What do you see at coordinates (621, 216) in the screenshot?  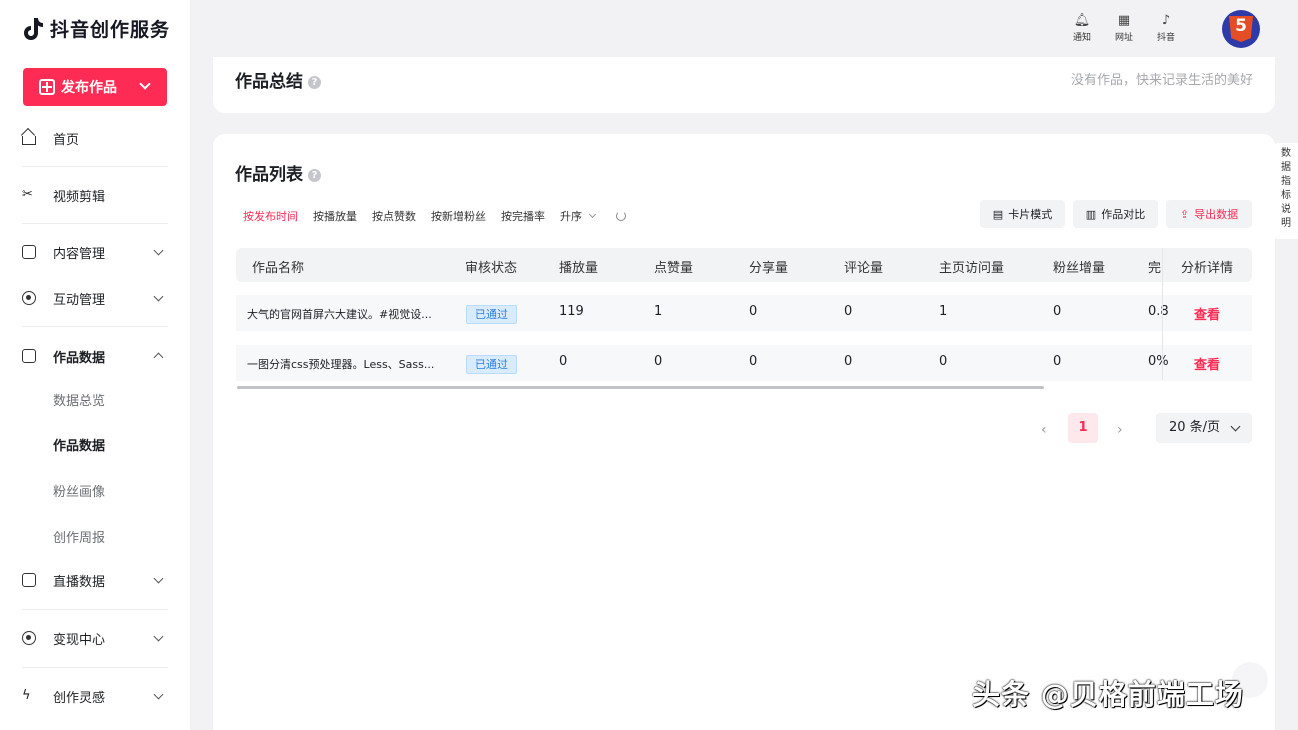 I see `refresh-icon` at bounding box center [621, 216].